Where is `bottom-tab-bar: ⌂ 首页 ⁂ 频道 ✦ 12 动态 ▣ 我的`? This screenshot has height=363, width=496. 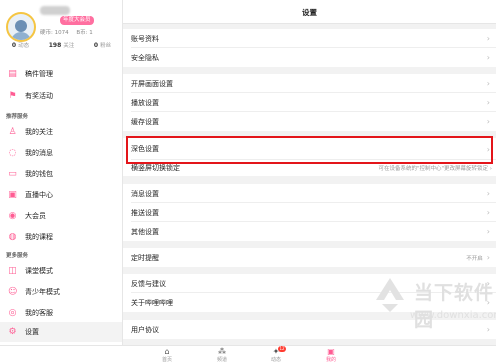 bottom-tab-bar: ⌂ 首页 ⁂ 频道 ✦ 12 动态 ▣ 我的 is located at coordinates (248, 354).